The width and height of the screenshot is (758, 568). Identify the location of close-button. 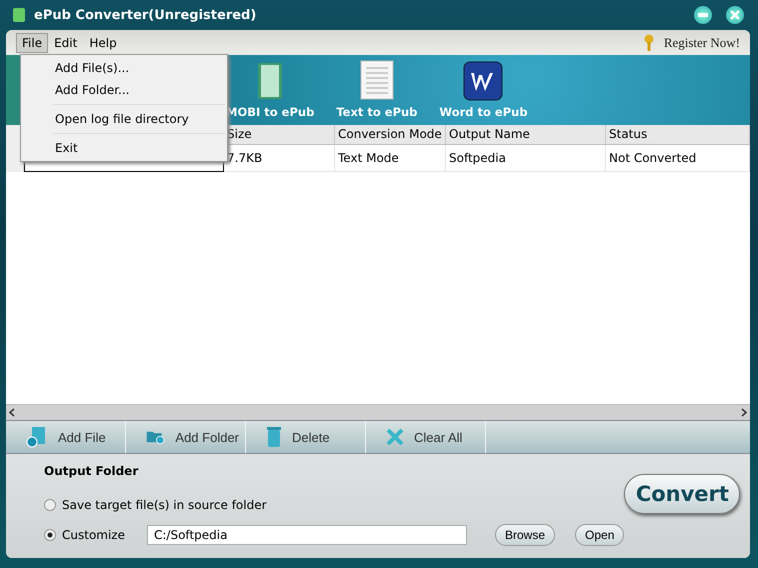
(735, 15).